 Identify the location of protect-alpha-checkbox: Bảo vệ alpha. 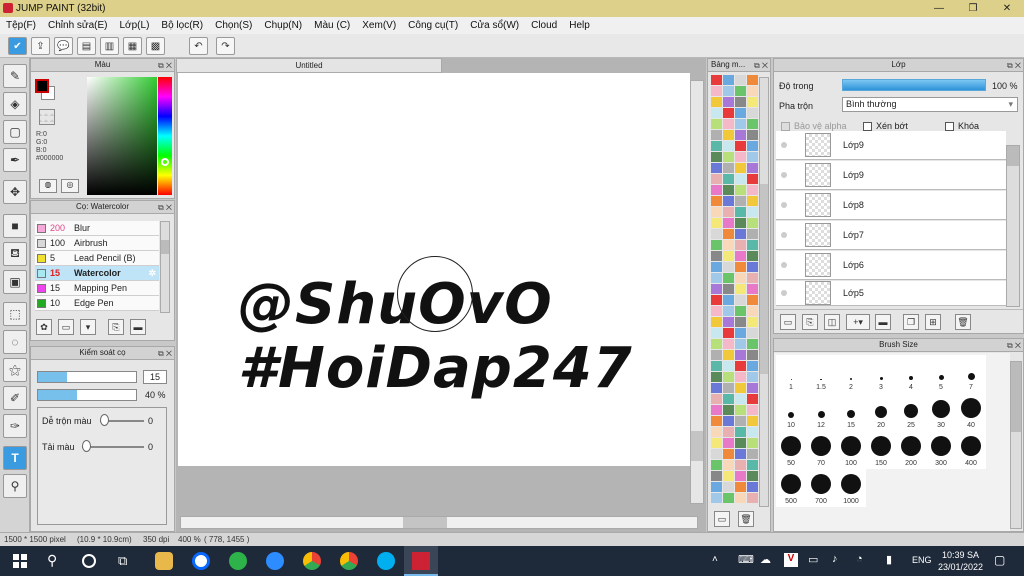
(814, 126).